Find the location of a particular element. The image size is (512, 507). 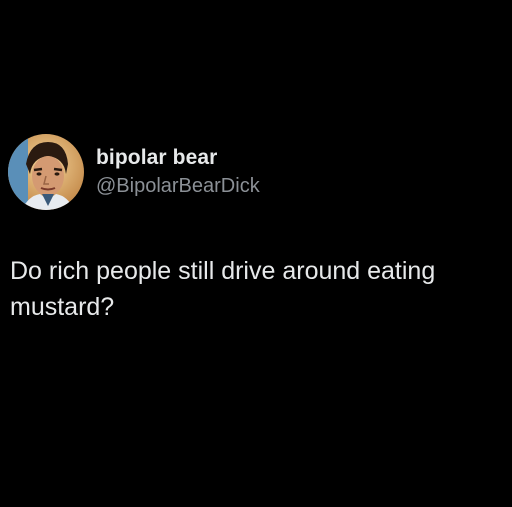

tweet-header: bipolar bear @BipolarBearDick is located at coordinates (134, 172).